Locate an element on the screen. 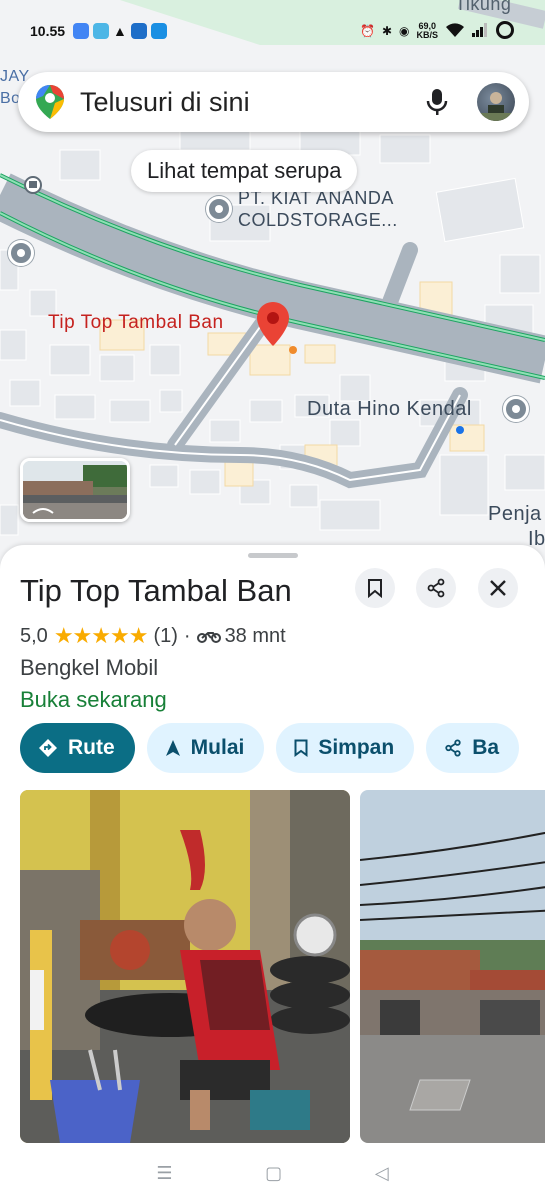 The height and width of the screenshot is (1200, 545). poi-label-penja: Penja is located at coordinates (515, 514).